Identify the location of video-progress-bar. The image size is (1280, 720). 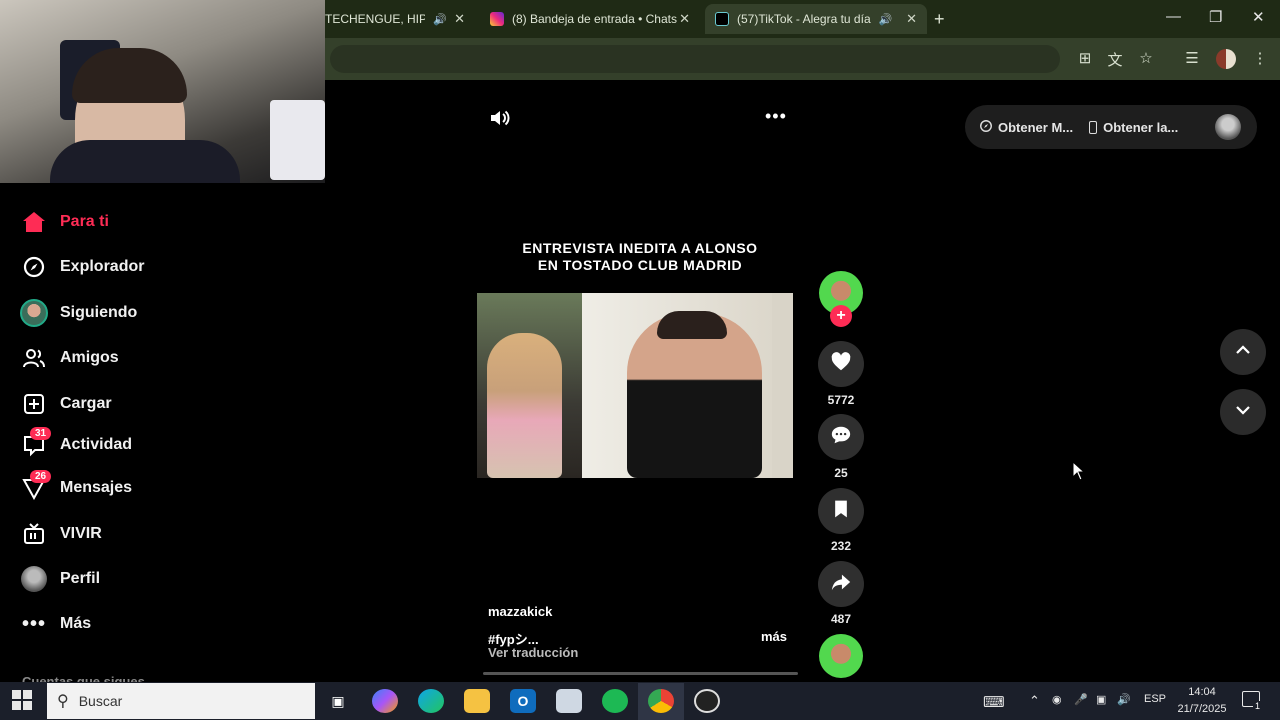
(640, 673).